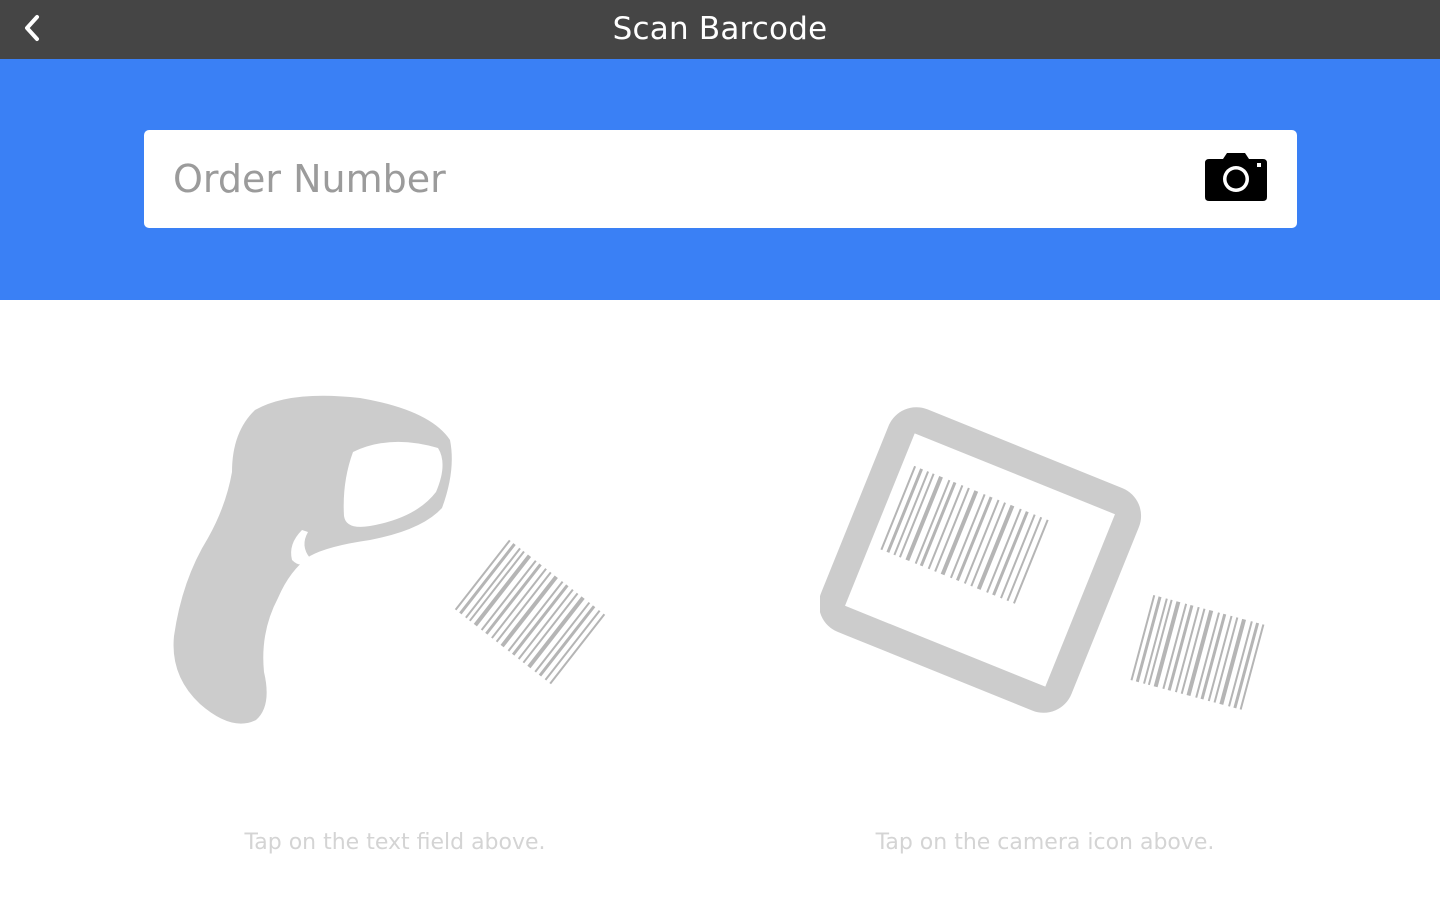  I want to click on order-number-field, so click(720, 179).